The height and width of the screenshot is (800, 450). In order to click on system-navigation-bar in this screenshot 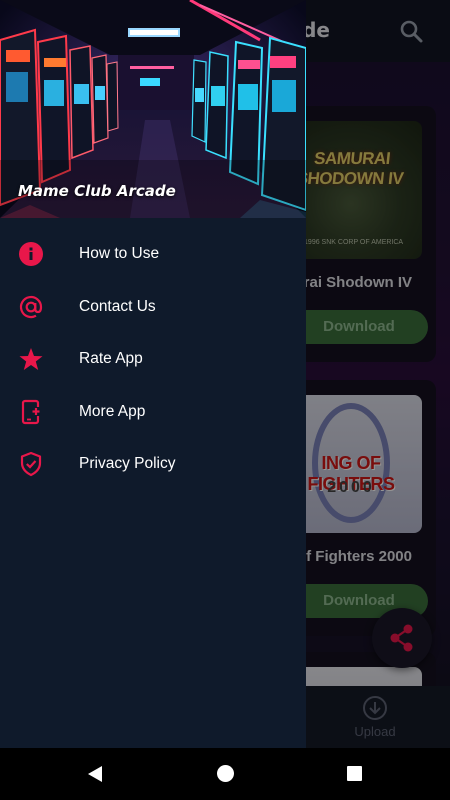, I will do `click(225, 774)`.